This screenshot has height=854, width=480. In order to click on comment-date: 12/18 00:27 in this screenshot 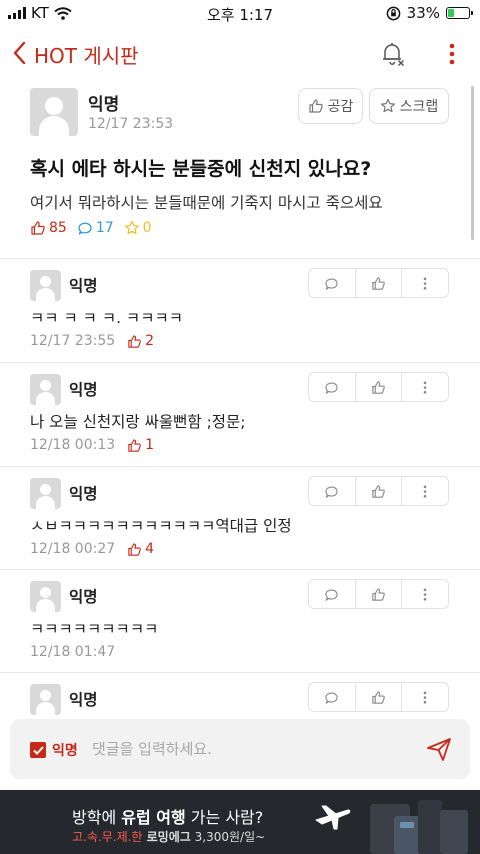, I will do `click(73, 549)`.